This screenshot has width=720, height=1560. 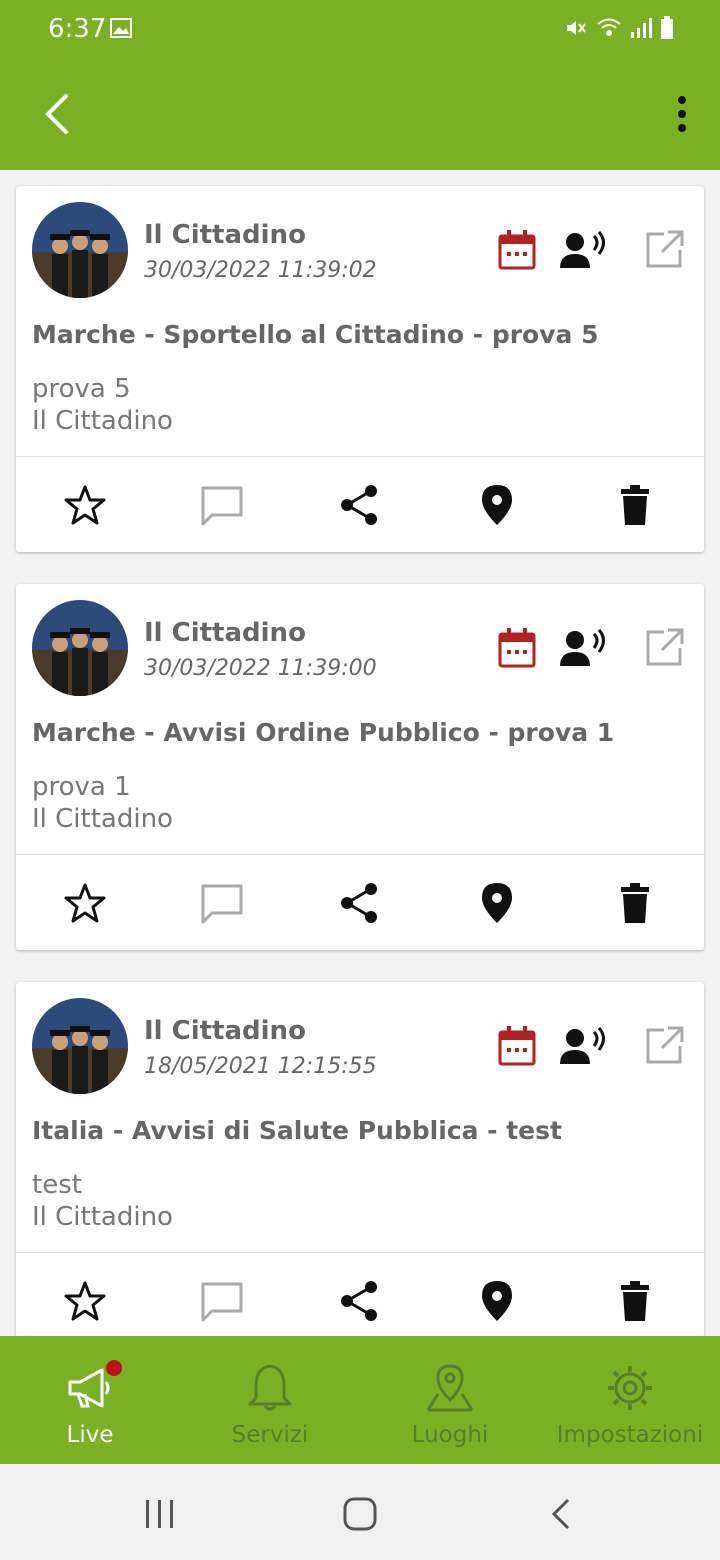 I want to click on nav-live: Live, so click(x=90, y=1400).